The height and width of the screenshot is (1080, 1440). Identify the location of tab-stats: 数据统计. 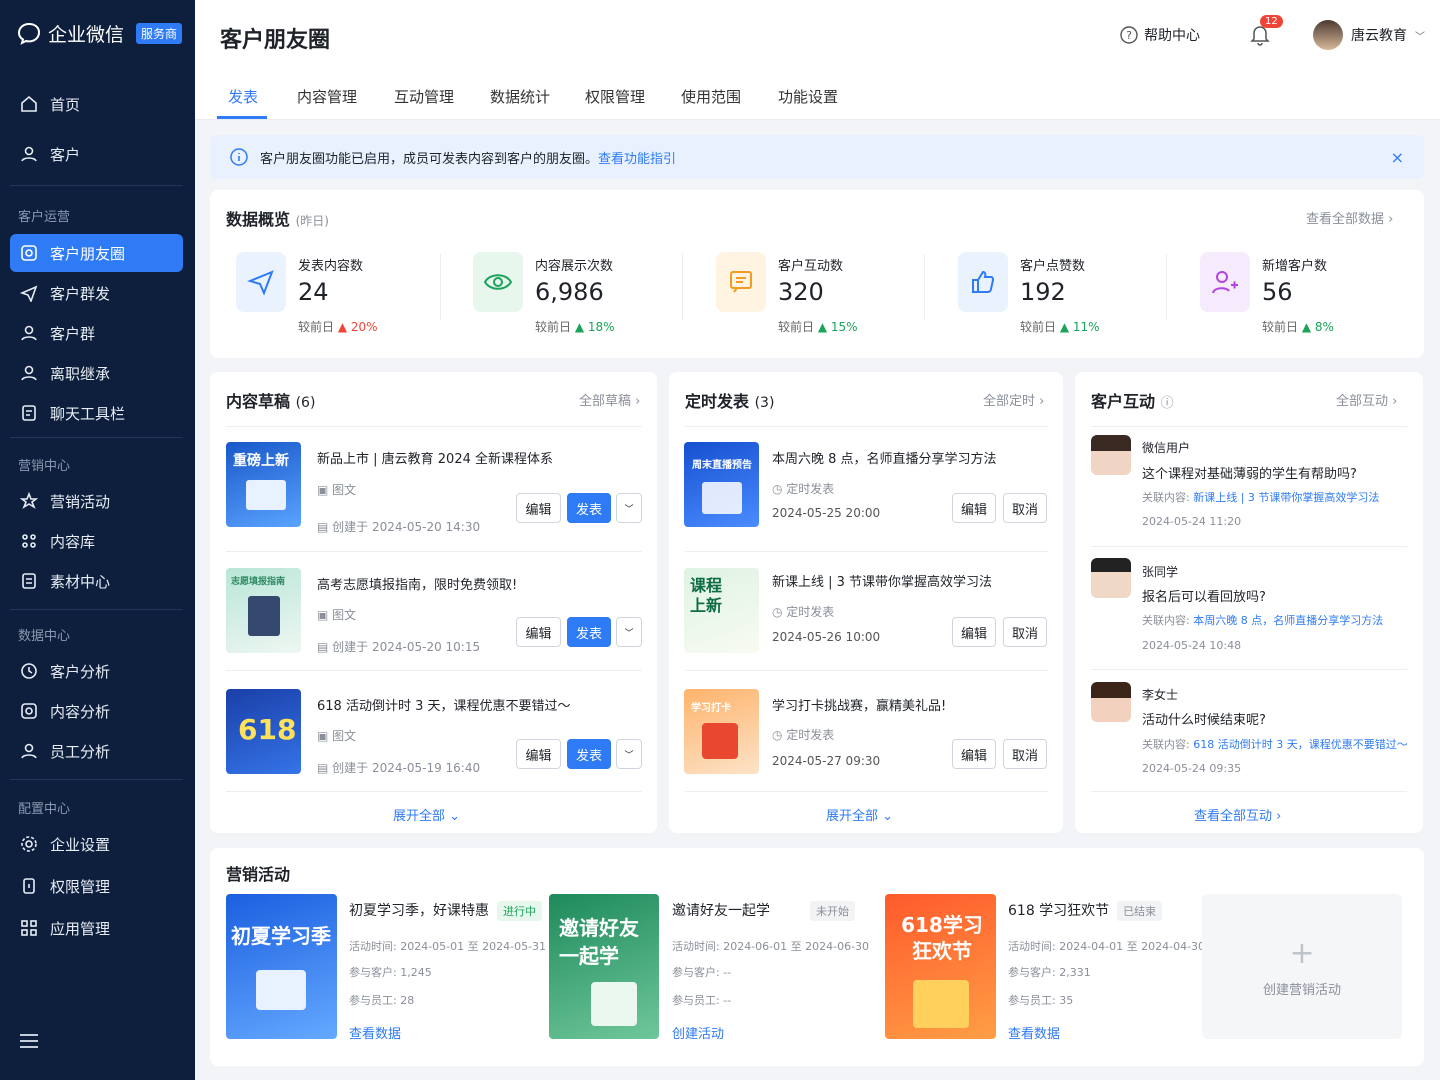
(520, 96).